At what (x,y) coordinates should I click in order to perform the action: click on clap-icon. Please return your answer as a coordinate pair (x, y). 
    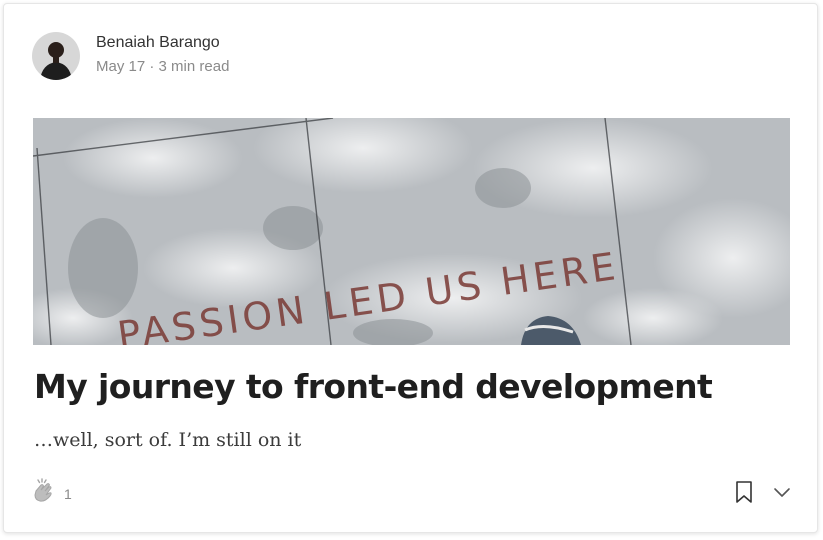
    Looking at the image, I should click on (44, 494).